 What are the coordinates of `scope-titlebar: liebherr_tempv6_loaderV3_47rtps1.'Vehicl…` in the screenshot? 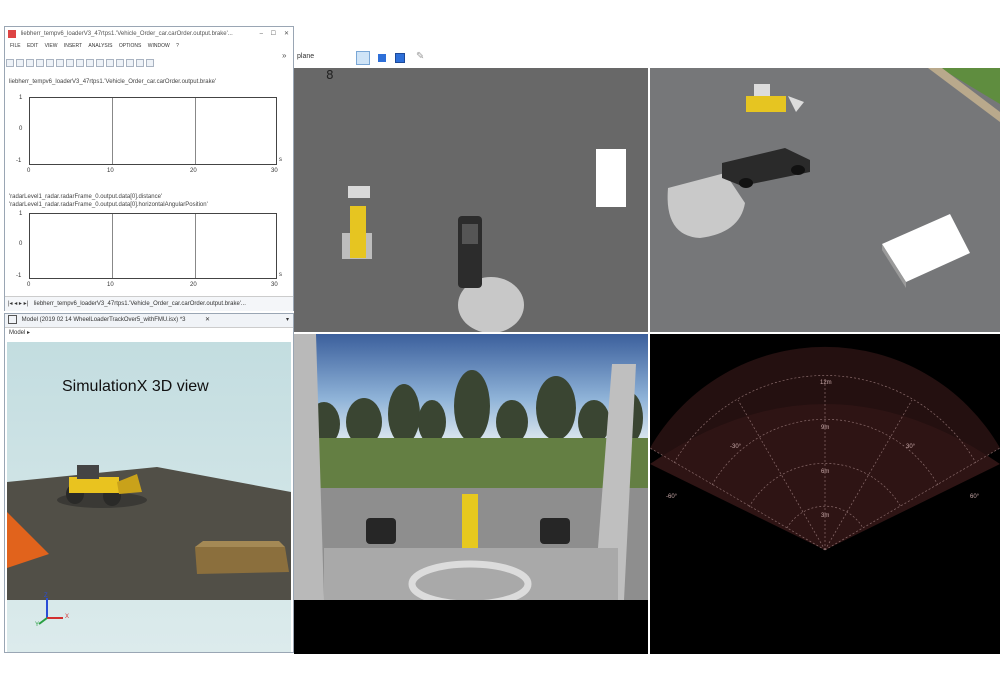 It's located at (149, 34).